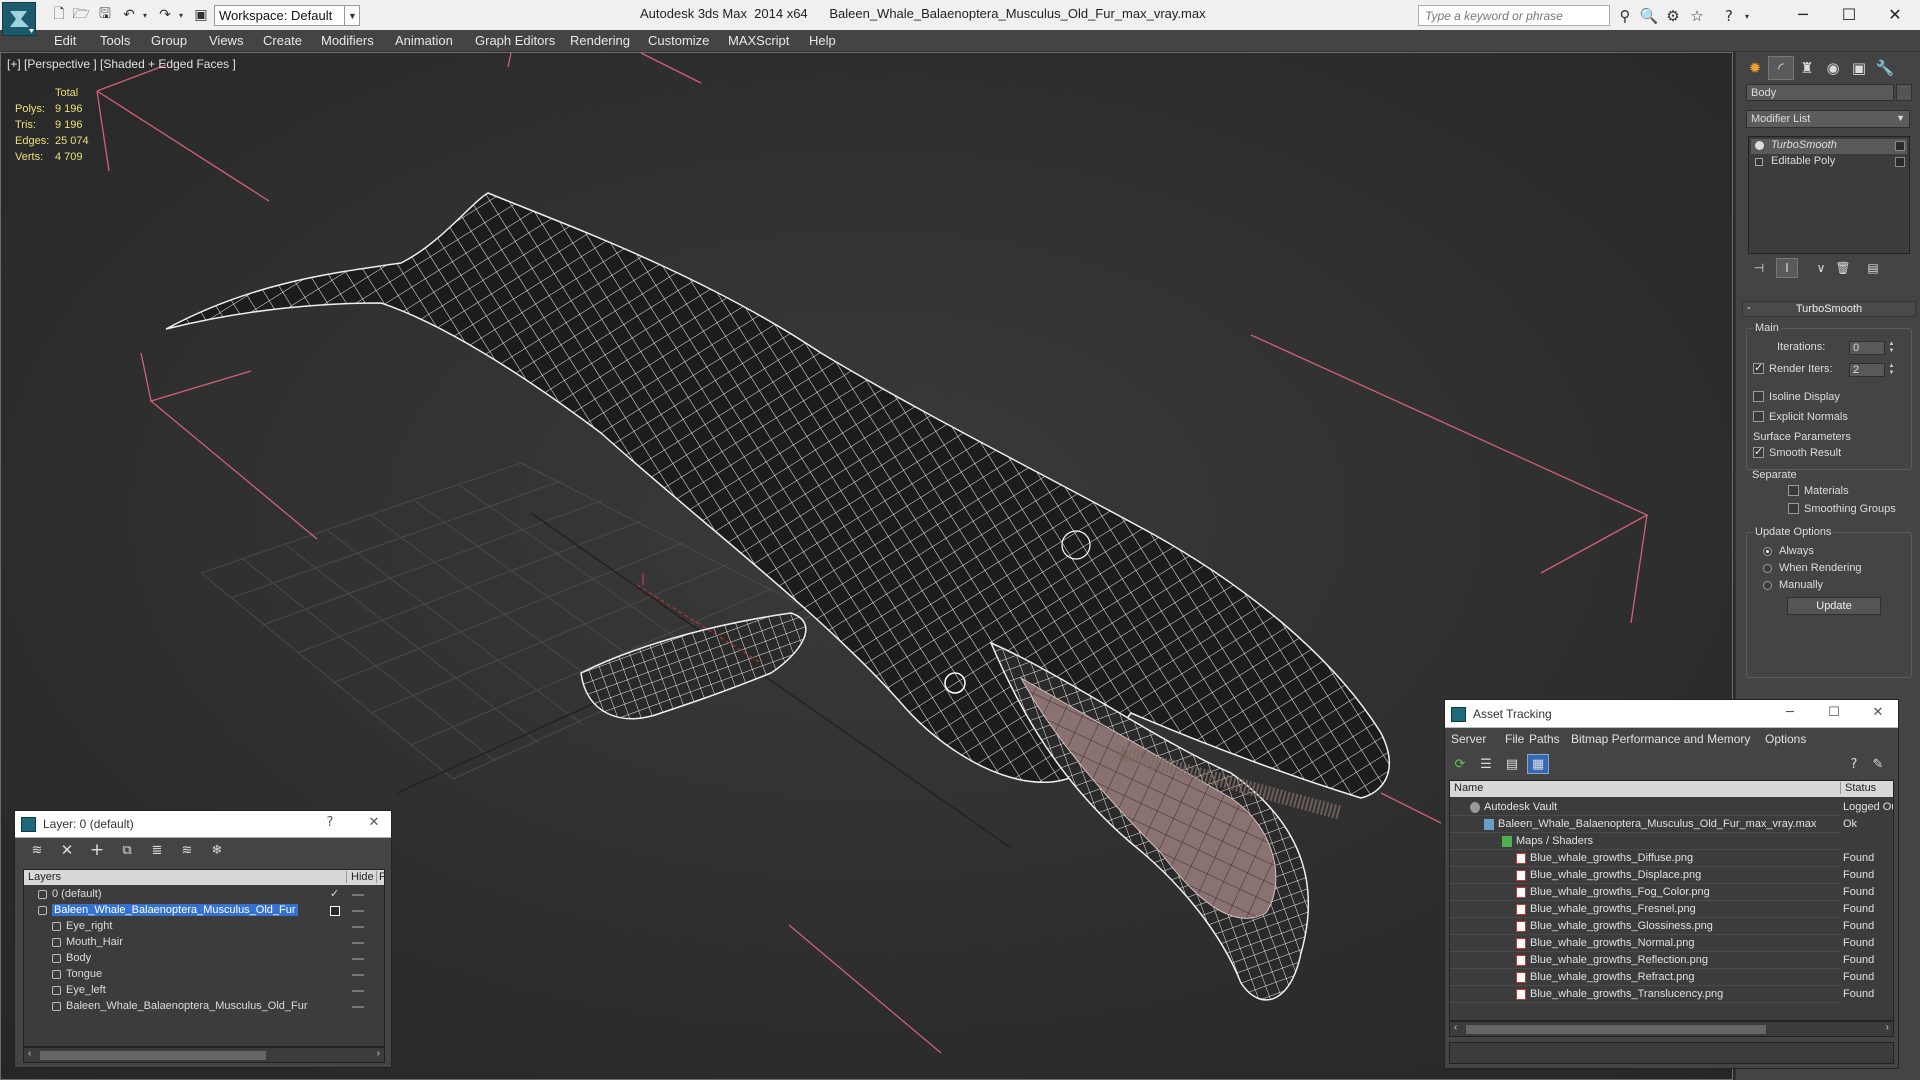 This screenshot has width=1920, height=1080. Describe the element at coordinates (1671, 892) in the screenshot. I see `asset-row: Blue_whale_growths_Fog_Color.png Found` at that location.